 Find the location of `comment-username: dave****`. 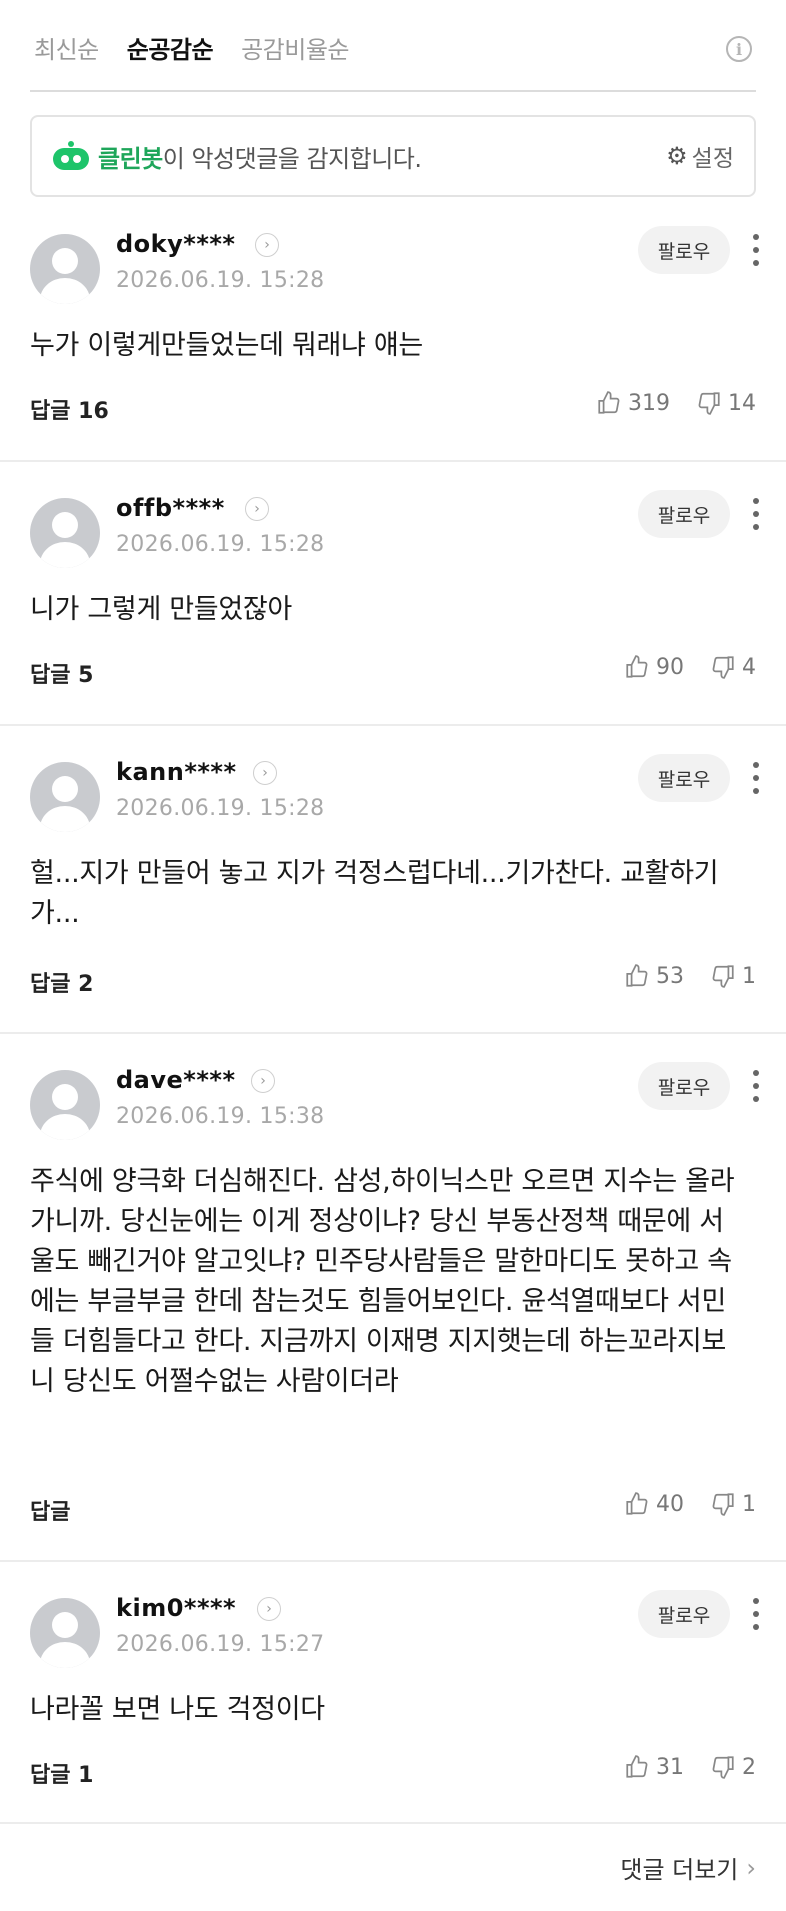

comment-username: dave**** is located at coordinates (176, 1080).